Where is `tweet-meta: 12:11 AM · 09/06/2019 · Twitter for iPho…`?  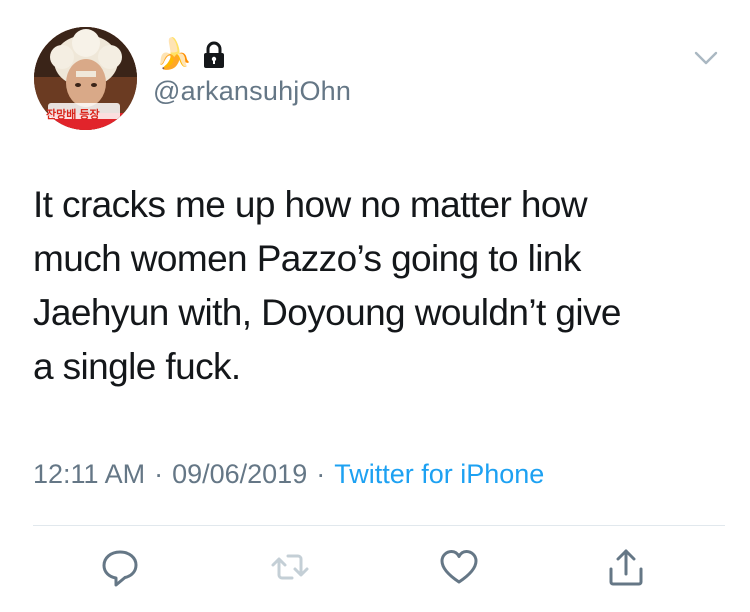
tweet-meta: 12:11 AM · 09/06/2019 · Twitter for iPho… is located at coordinates (288, 474).